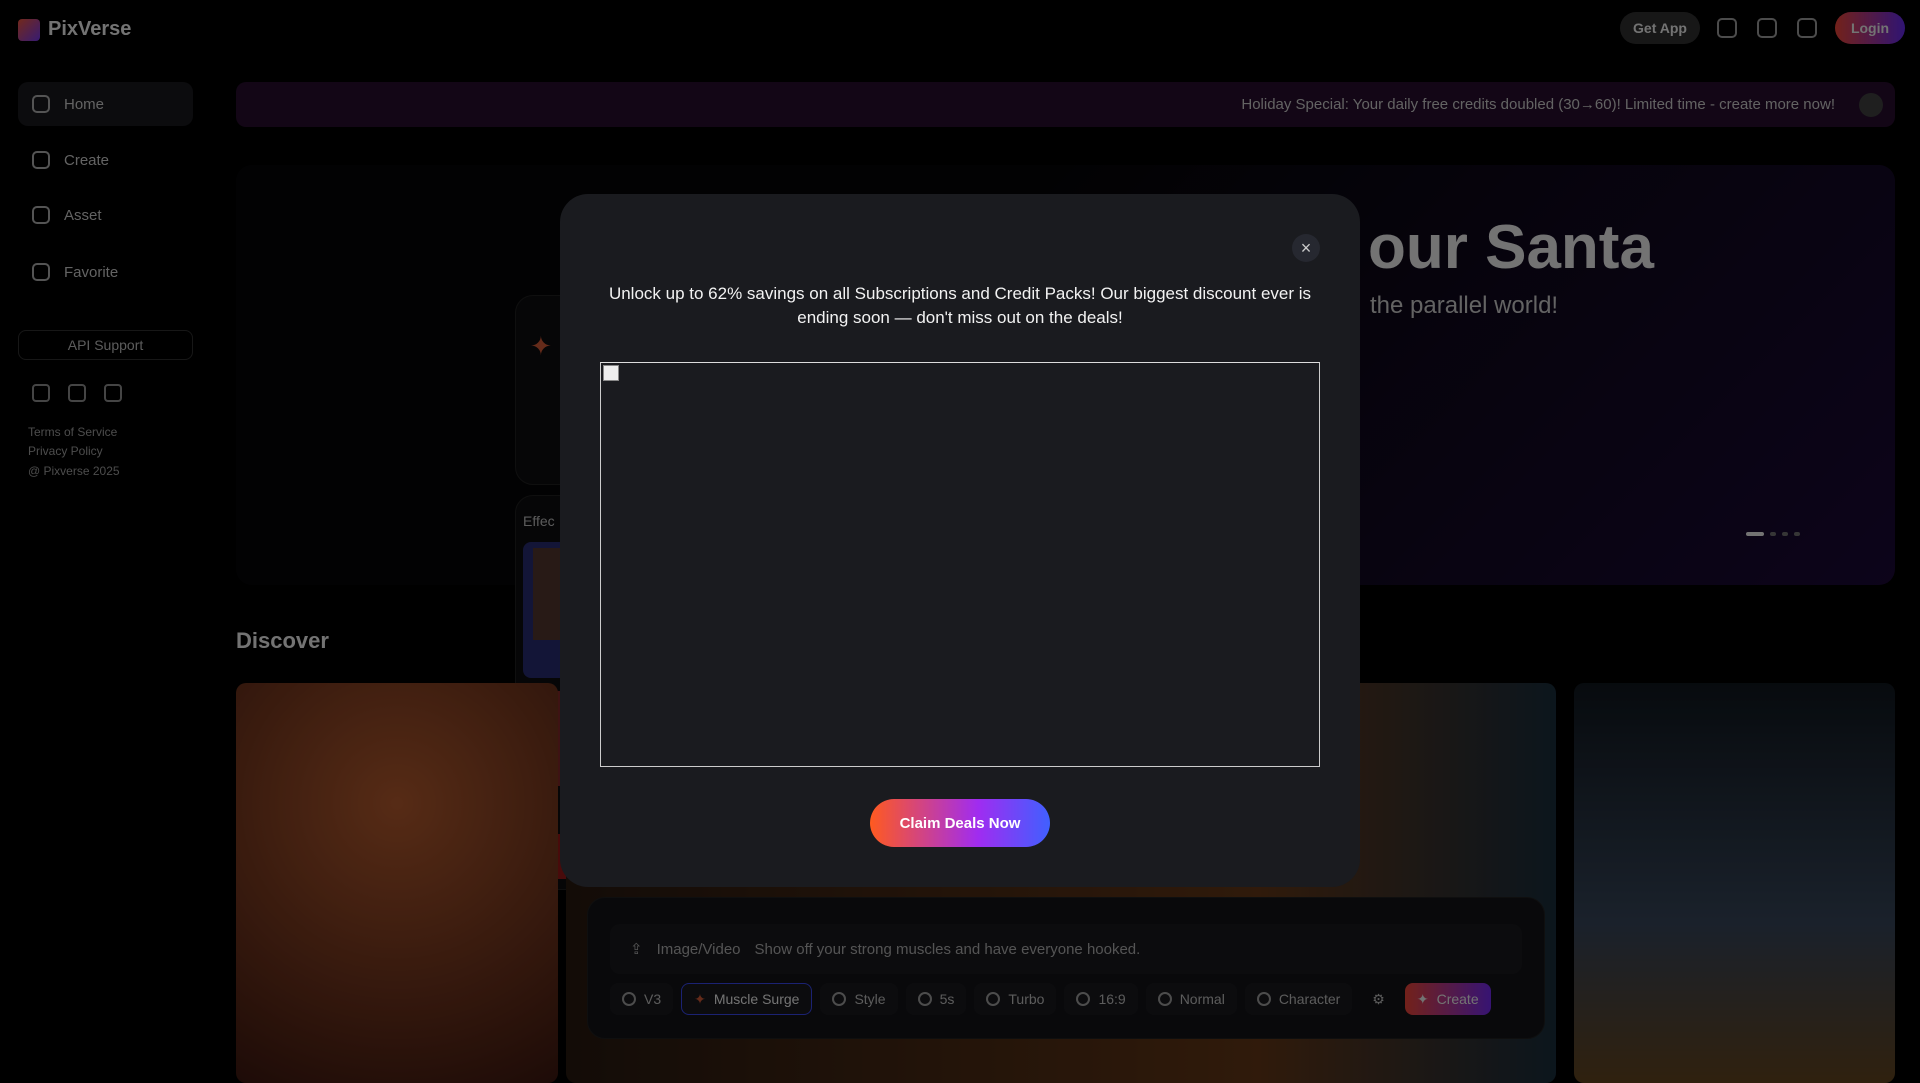 This screenshot has height=1083, width=1920. Describe the element at coordinates (1164, 999) in the screenshot. I see `quality-icon` at that location.